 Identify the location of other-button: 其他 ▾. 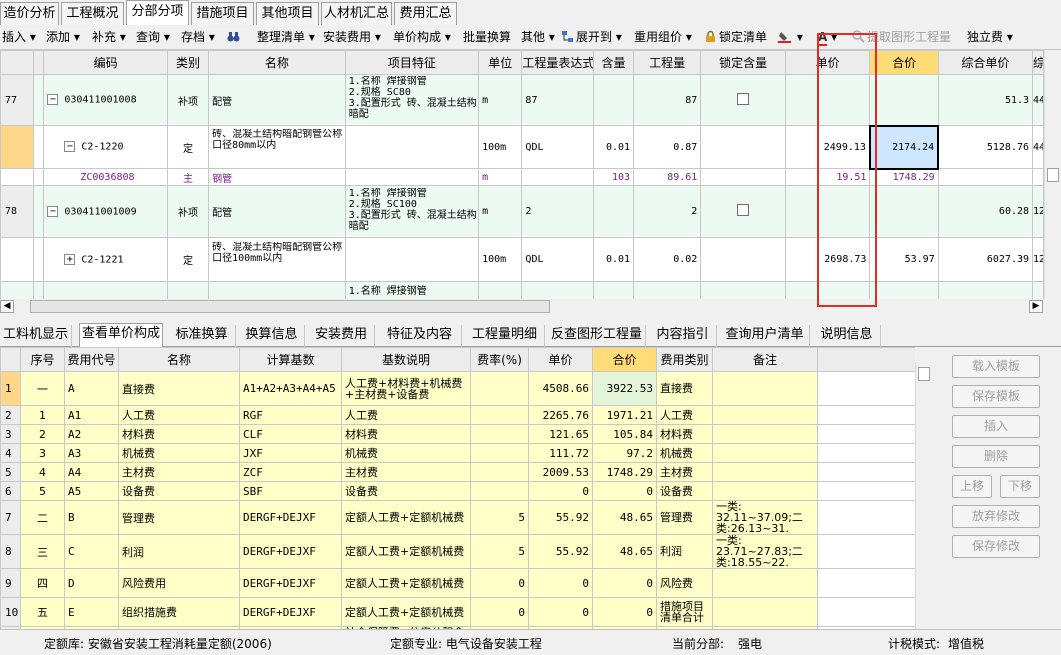
(538, 37).